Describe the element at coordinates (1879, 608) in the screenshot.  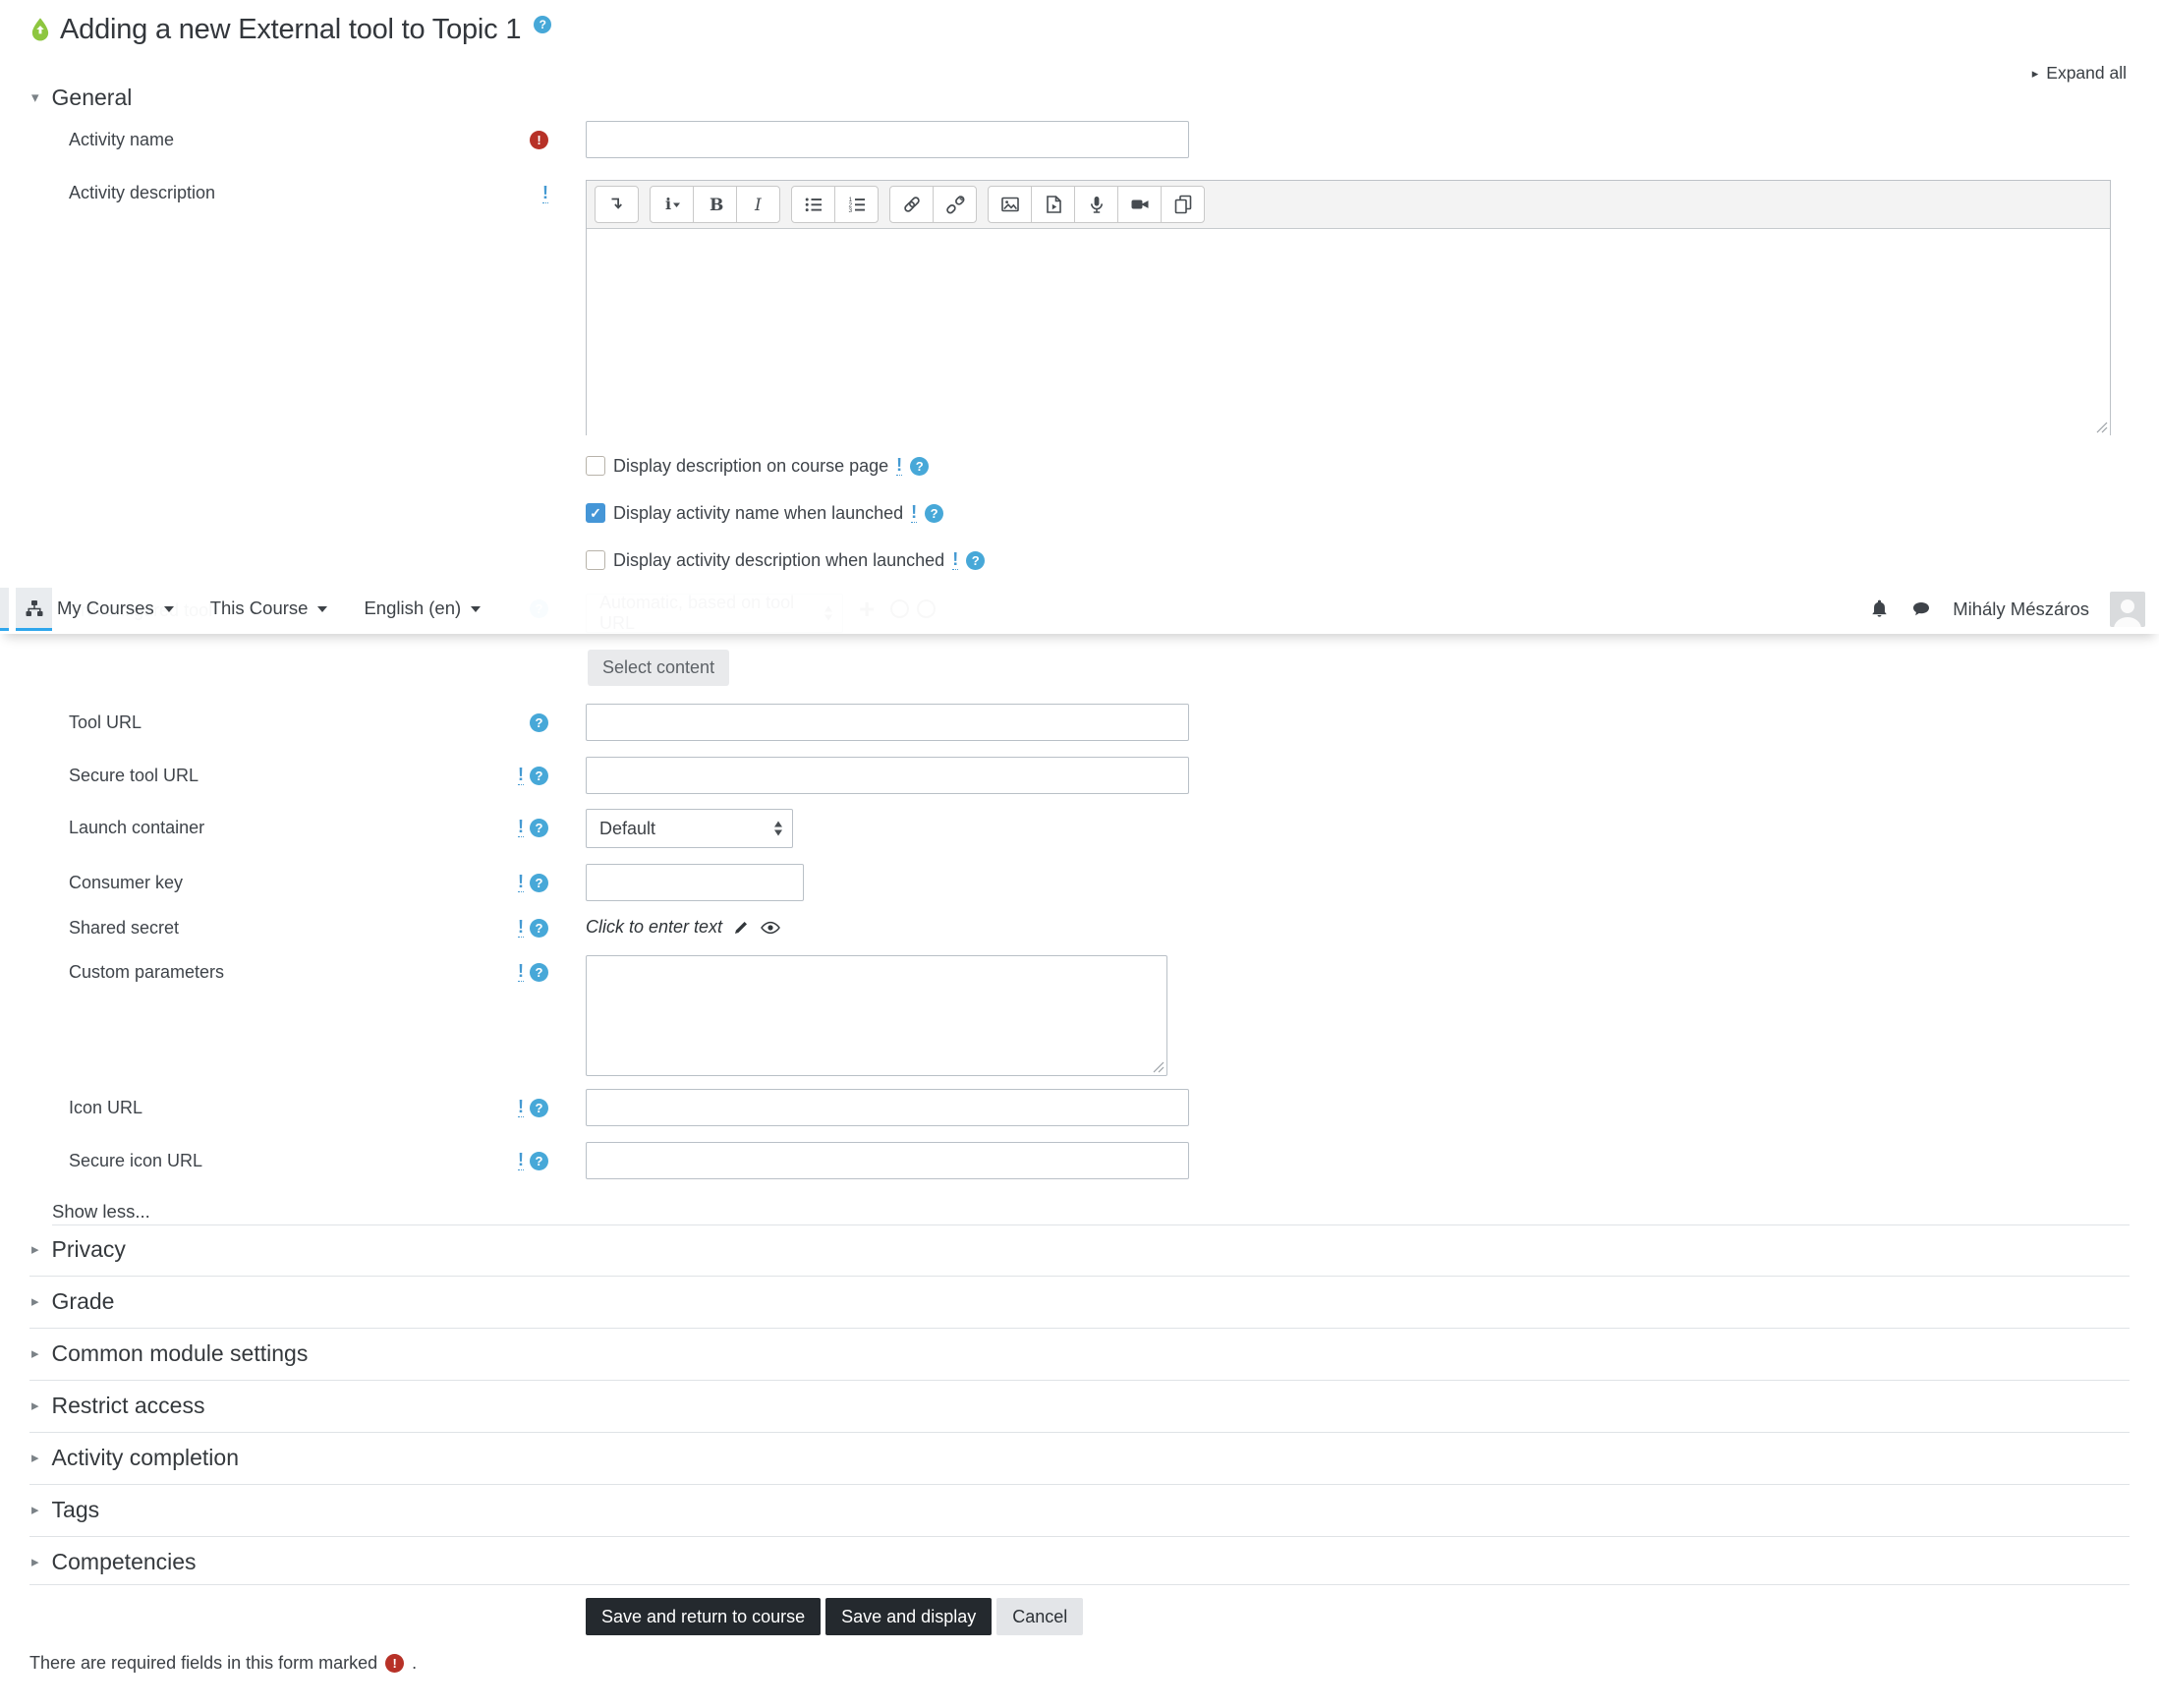
I see `notifications-bell-icon` at that location.